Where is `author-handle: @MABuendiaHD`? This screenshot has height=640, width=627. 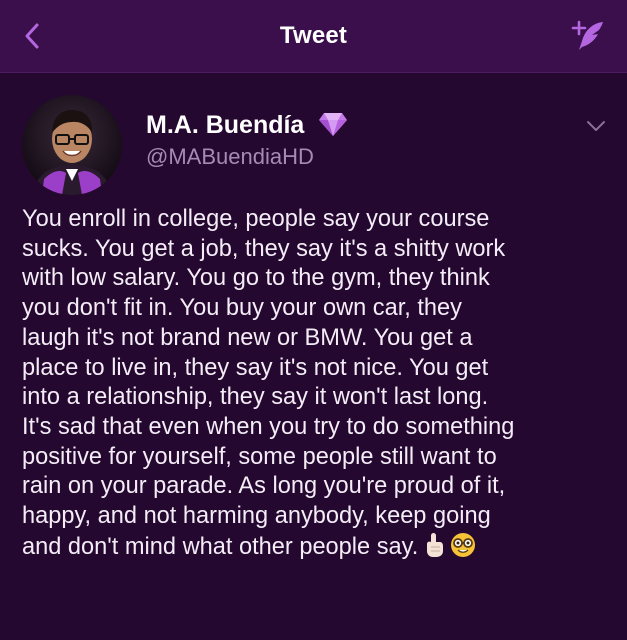
author-handle: @MABuendiaHD is located at coordinates (230, 157).